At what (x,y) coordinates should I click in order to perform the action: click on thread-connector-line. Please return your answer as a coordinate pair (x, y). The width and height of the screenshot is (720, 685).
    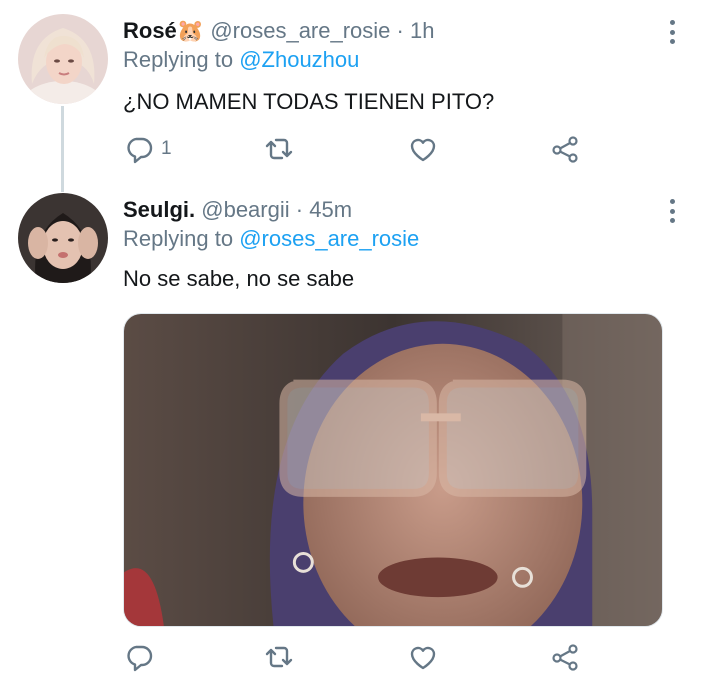
    Looking at the image, I should click on (62, 149).